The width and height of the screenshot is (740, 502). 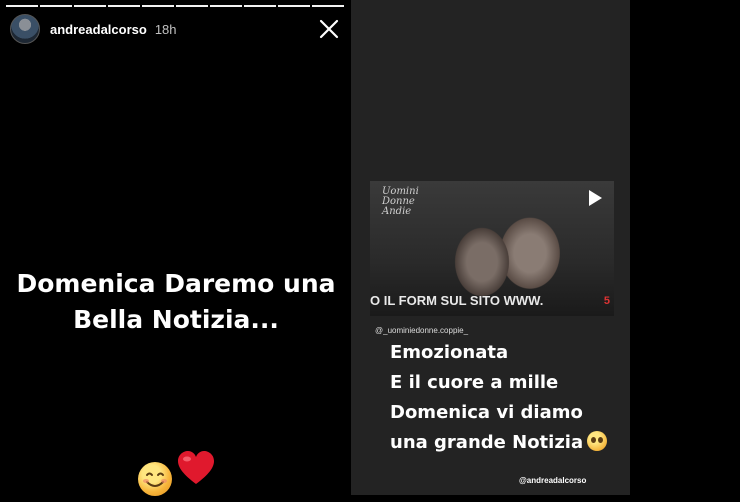 I want to click on smile-emoji-icon, so click(x=155, y=479).